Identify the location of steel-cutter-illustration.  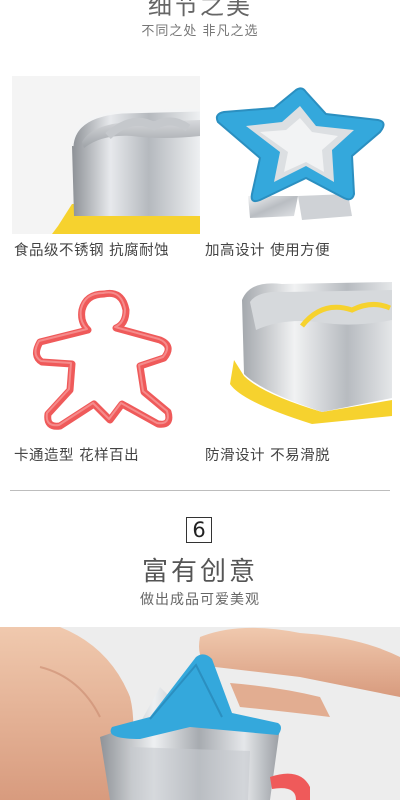
(106, 155).